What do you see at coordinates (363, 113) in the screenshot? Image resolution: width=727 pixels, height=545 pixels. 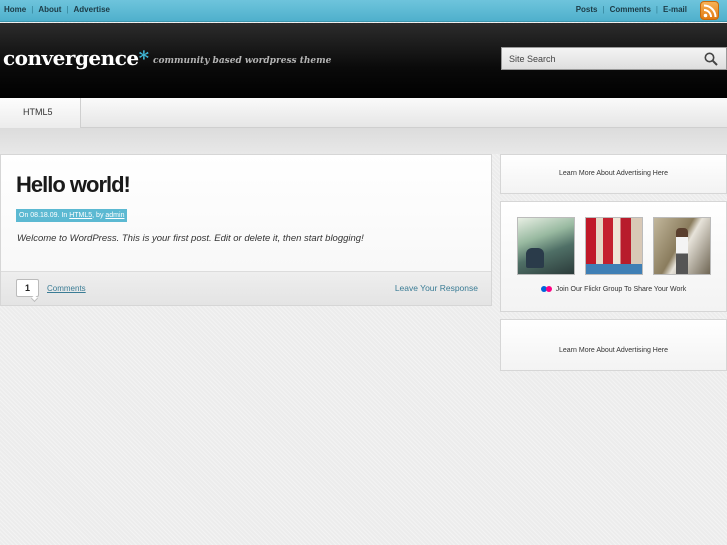 I see `main-nav: HTML5` at bounding box center [363, 113].